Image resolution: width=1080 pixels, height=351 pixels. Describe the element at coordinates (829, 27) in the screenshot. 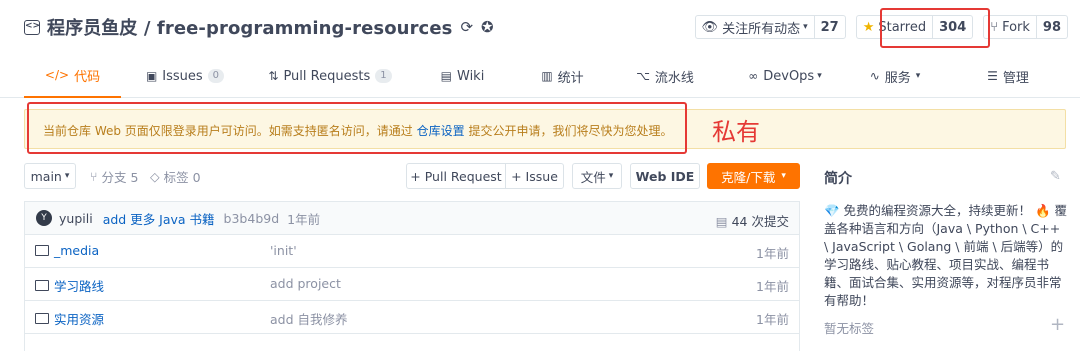

I see `watch-count: 27` at that location.